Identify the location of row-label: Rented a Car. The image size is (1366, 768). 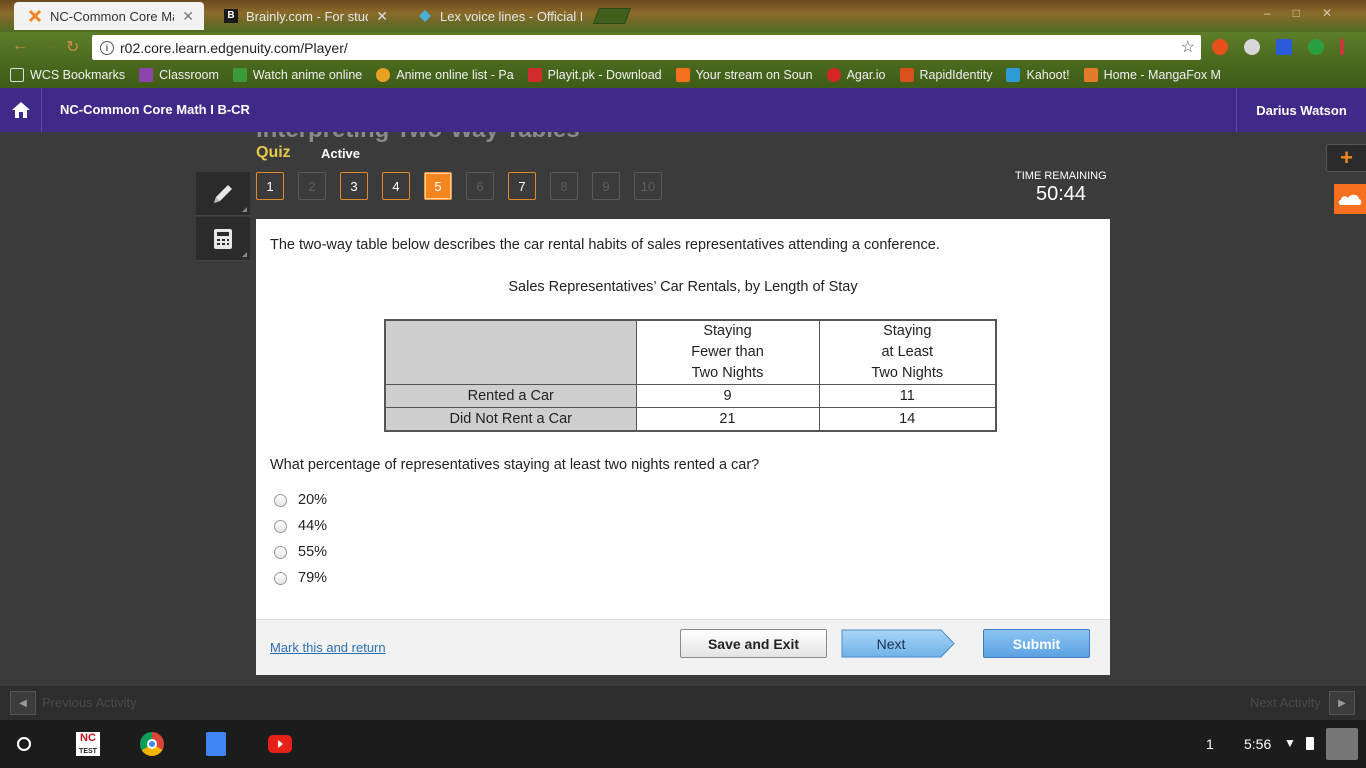
(510, 396).